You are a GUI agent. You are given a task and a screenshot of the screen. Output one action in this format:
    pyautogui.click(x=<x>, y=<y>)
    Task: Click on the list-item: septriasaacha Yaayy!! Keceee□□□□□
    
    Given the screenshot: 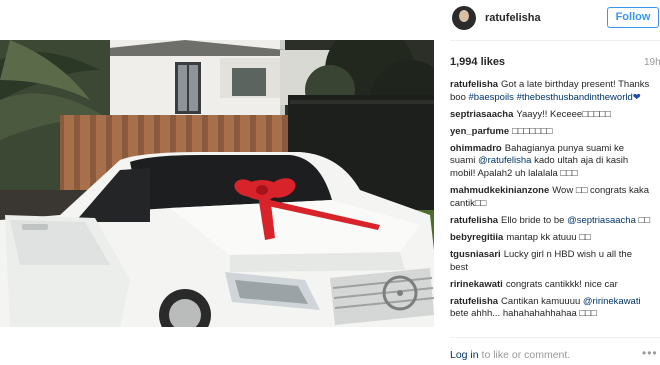 What is the action you would take?
    pyautogui.click(x=550, y=115)
    